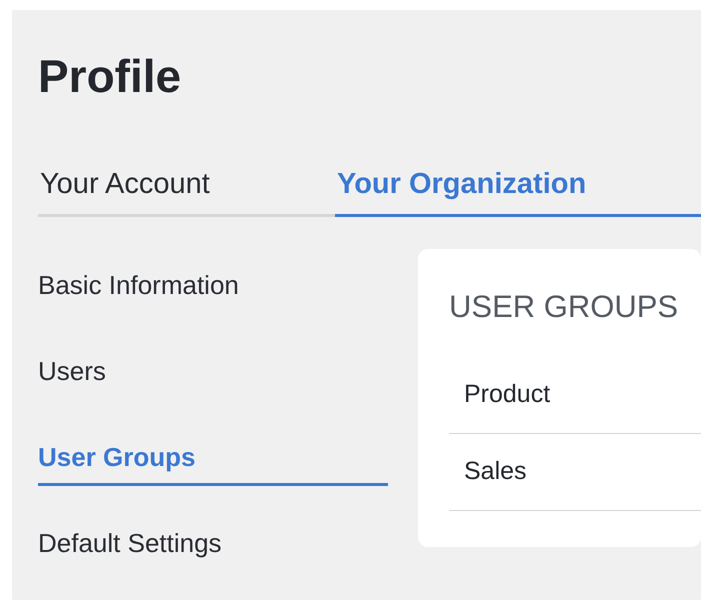  I want to click on card-title: USER GROUPS, so click(563, 307).